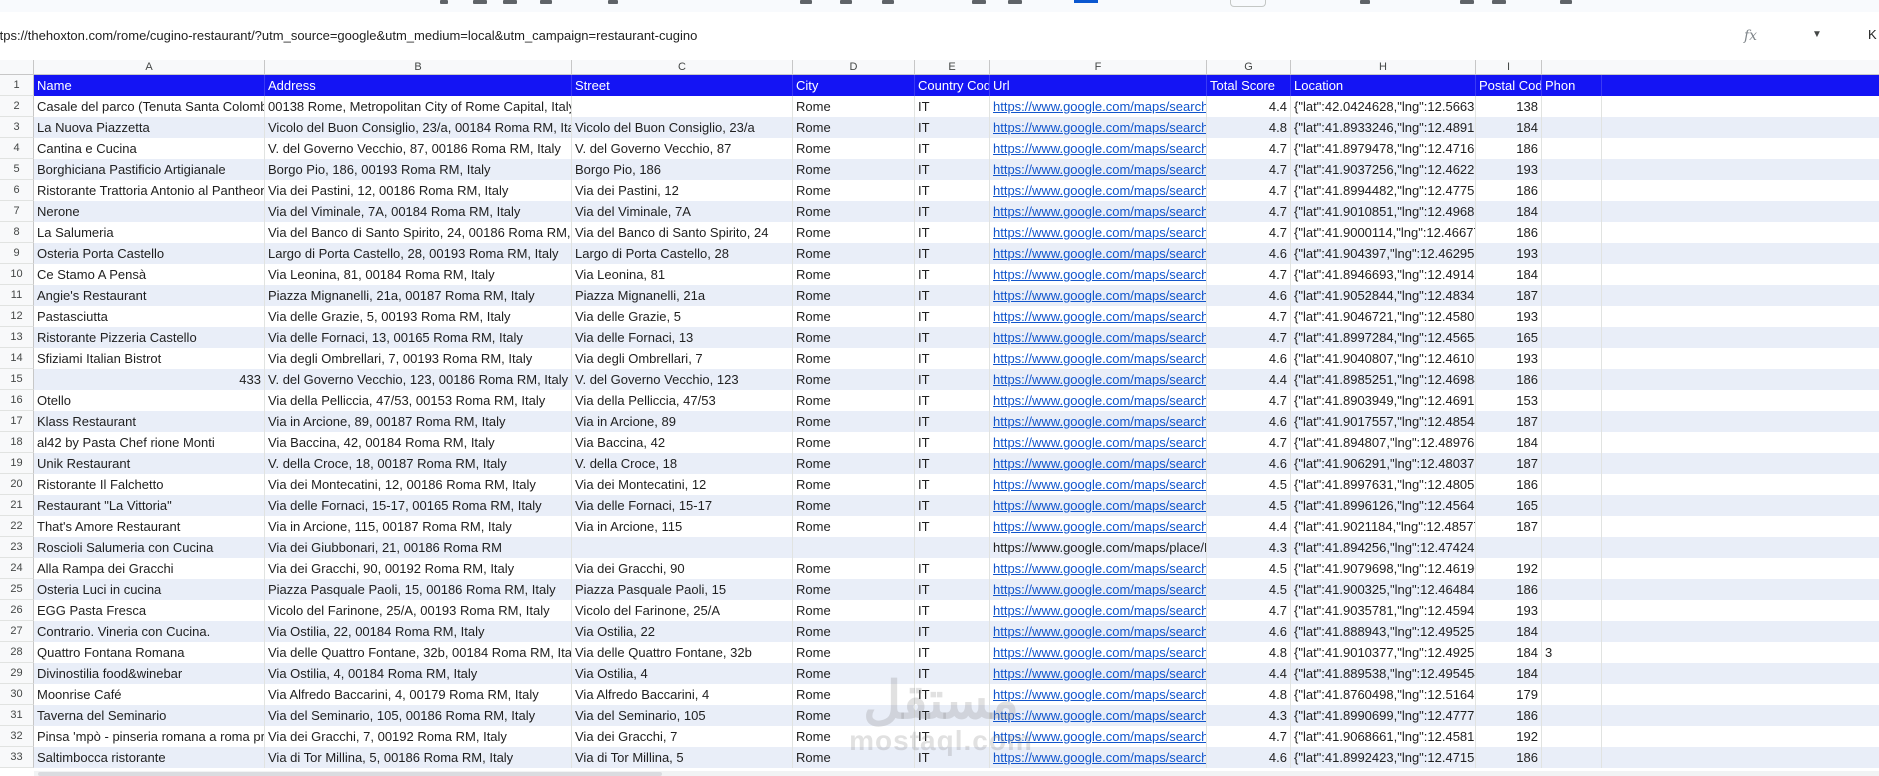 Image resolution: width=1879 pixels, height=776 pixels. What do you see at coordinates (1383, 379) in the screenshot?
I see `table-cell: {"lat":41.8985251,"lng":12.4698499}` at bounding box center [1383, 379].